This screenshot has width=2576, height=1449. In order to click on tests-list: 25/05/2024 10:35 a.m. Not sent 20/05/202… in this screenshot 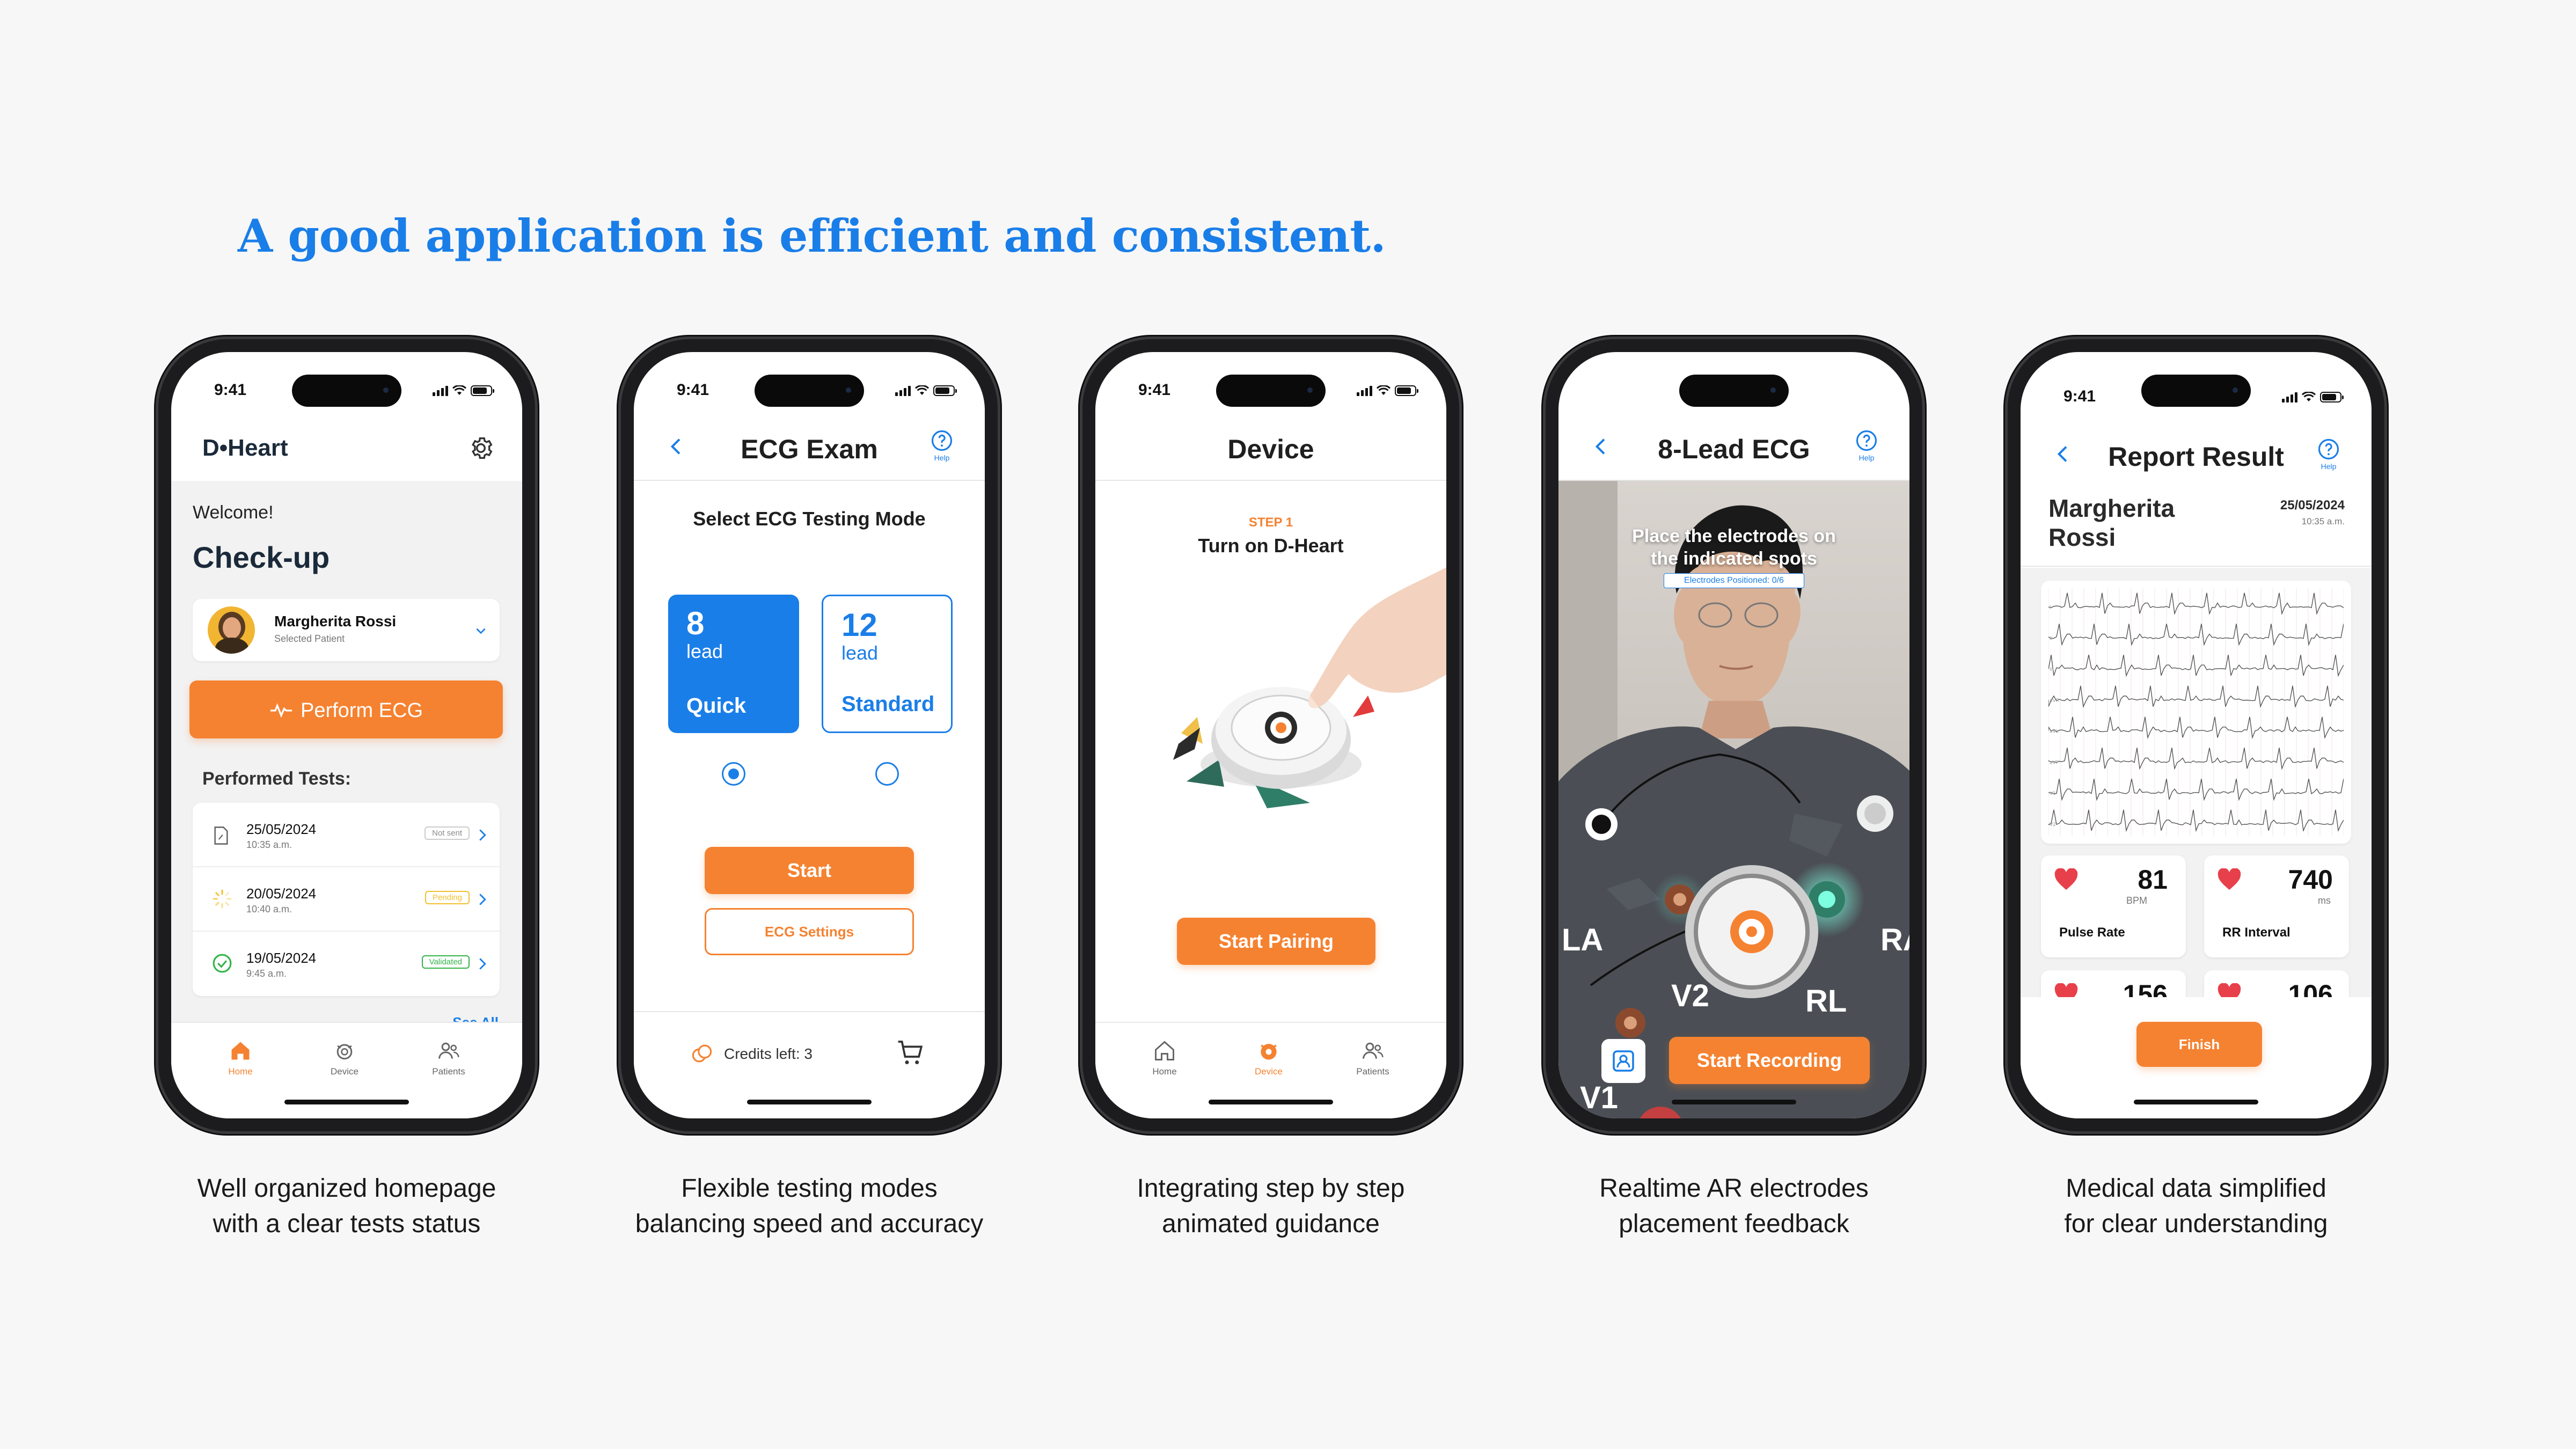, I will do `click(346, 899)`.